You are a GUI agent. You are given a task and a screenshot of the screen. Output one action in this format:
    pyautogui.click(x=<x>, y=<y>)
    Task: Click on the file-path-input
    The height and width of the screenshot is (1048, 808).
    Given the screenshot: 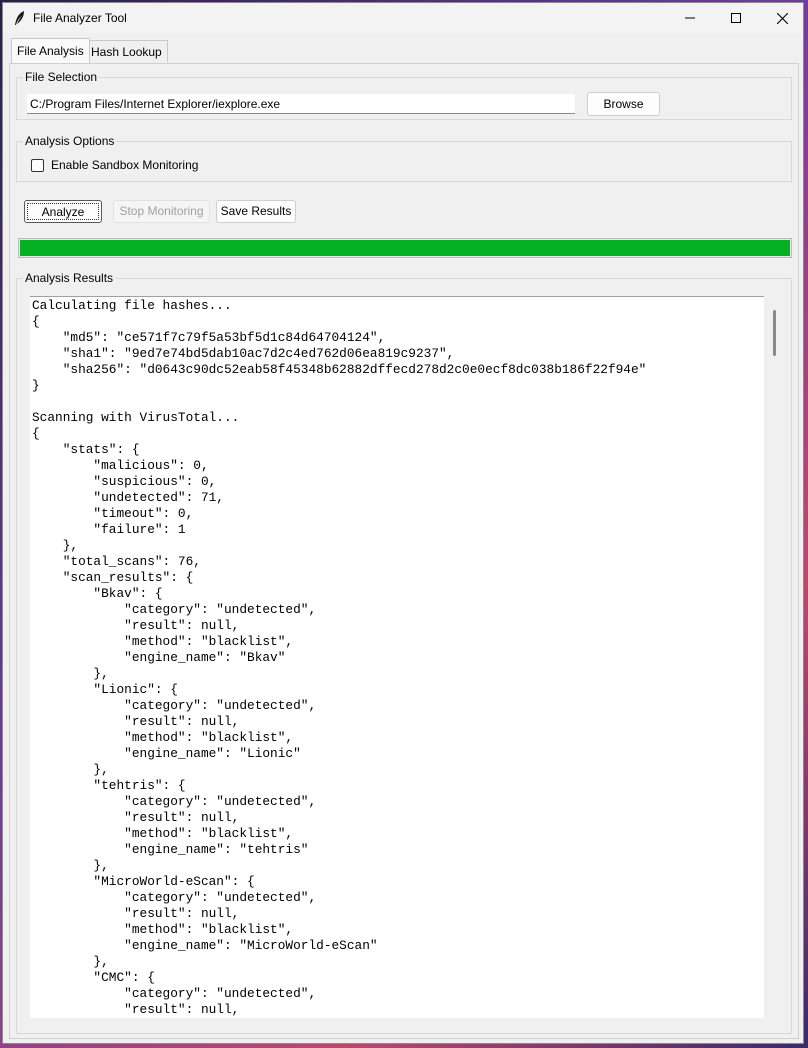 What is the action you would take?
    pyautogui.click(x=301, y=104)
    